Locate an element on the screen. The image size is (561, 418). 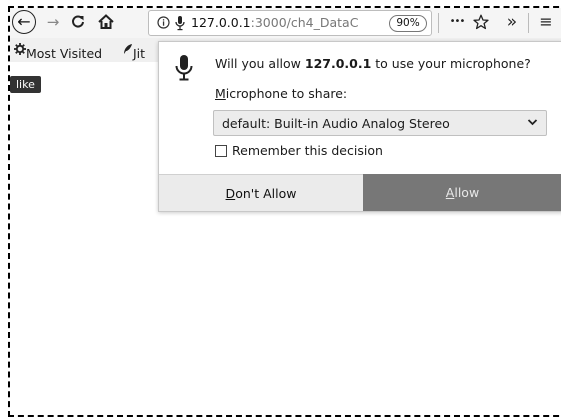
bookmark-star-button is located at coordinates (481, 22).